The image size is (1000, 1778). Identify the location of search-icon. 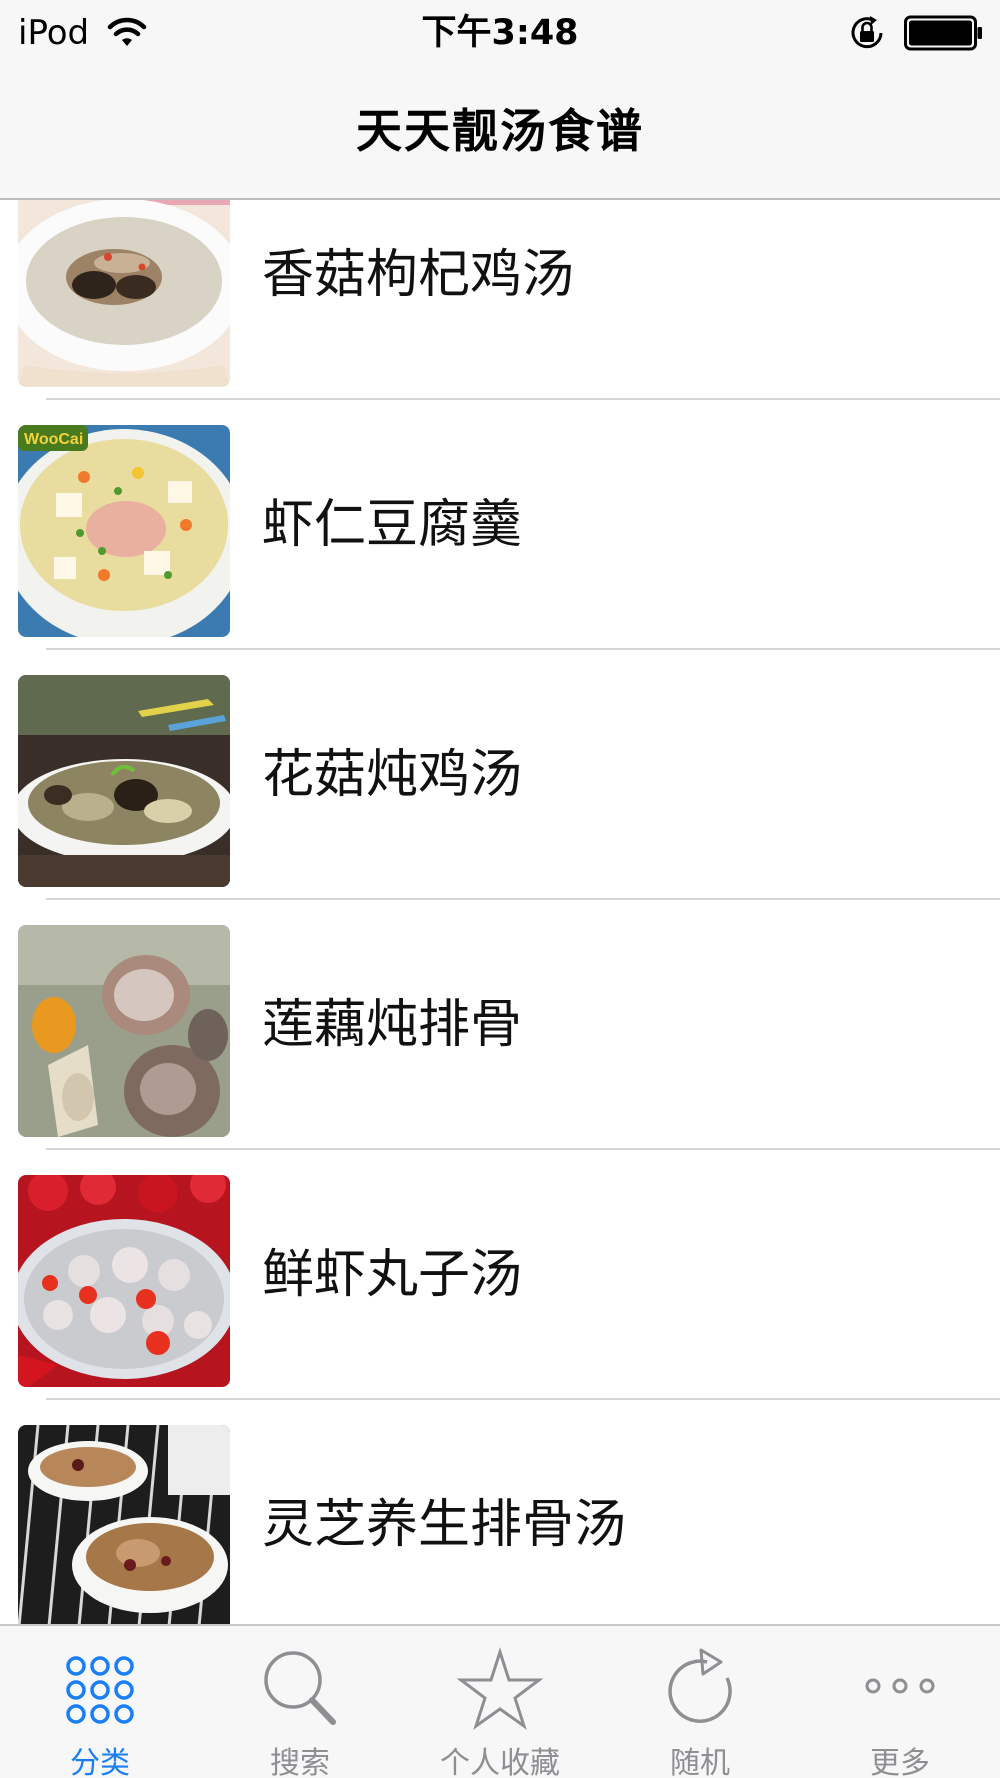
(300, 1688).